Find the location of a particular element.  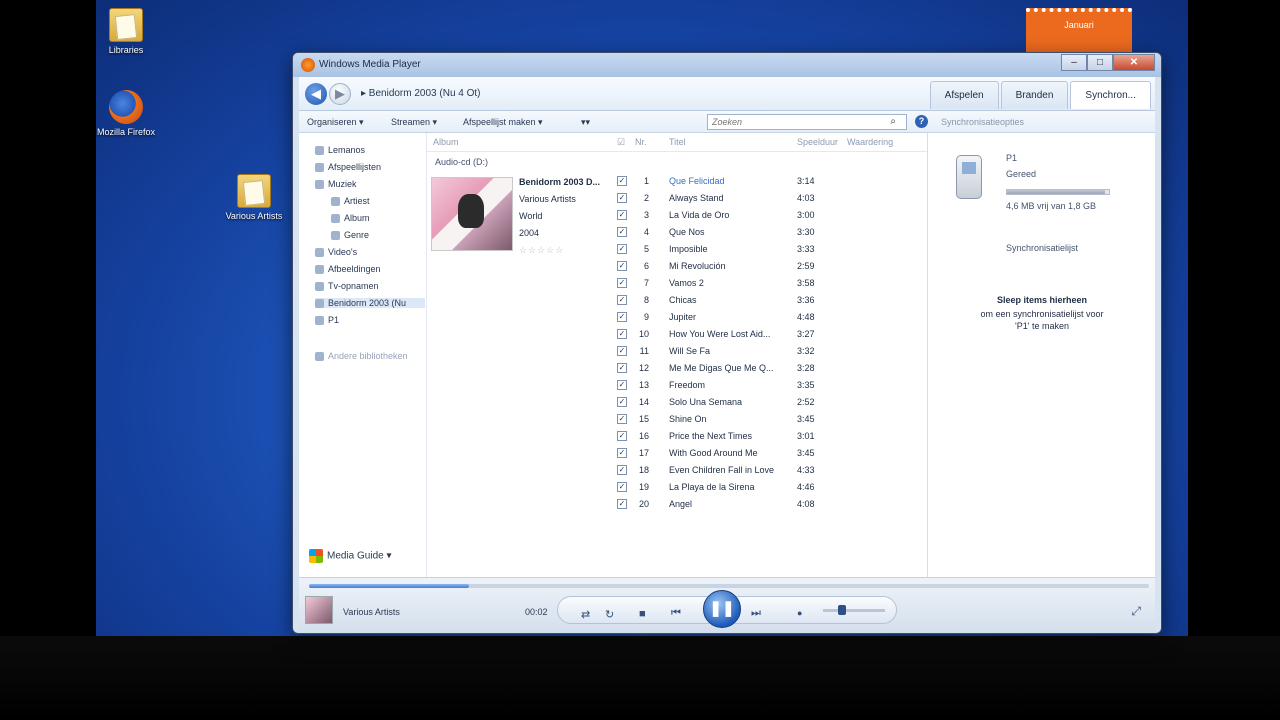

fullscreen-icon: ⤢ is located at coordinates (1136, 611).